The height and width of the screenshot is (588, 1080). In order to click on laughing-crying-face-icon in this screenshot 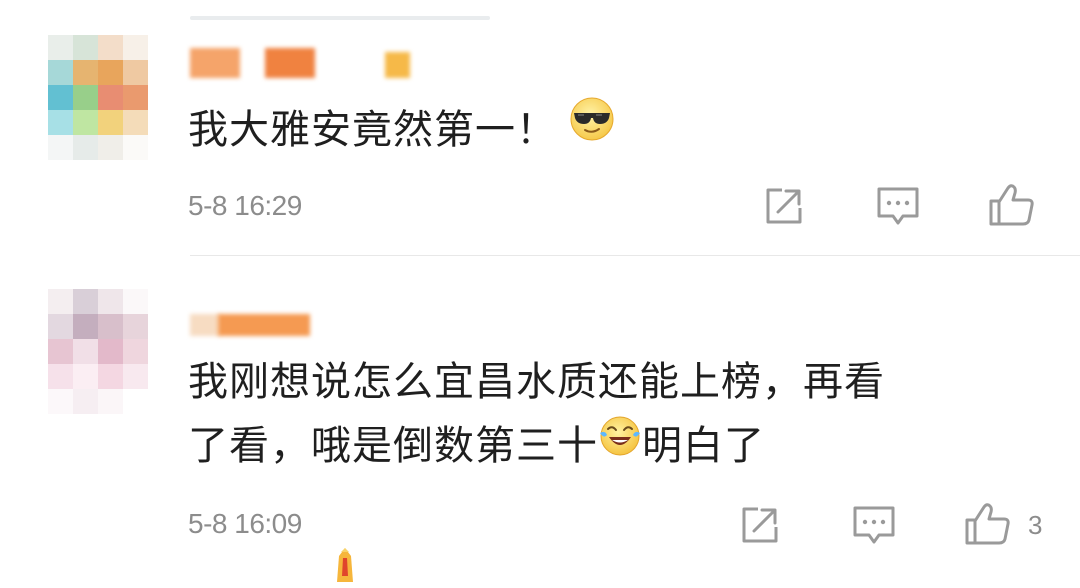, I will do `click(620, 444)`.